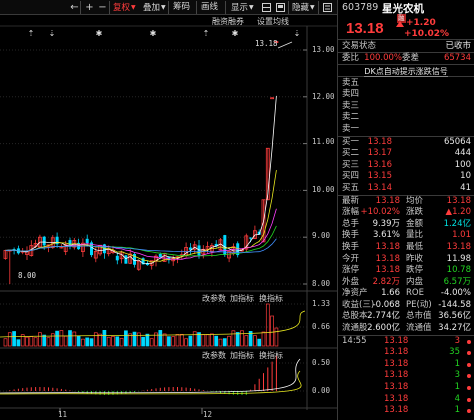  What do you see at coordinates (355, 316) in the screenshot?
I see `stat-label: 总股本` at bounding box center [355, 316].